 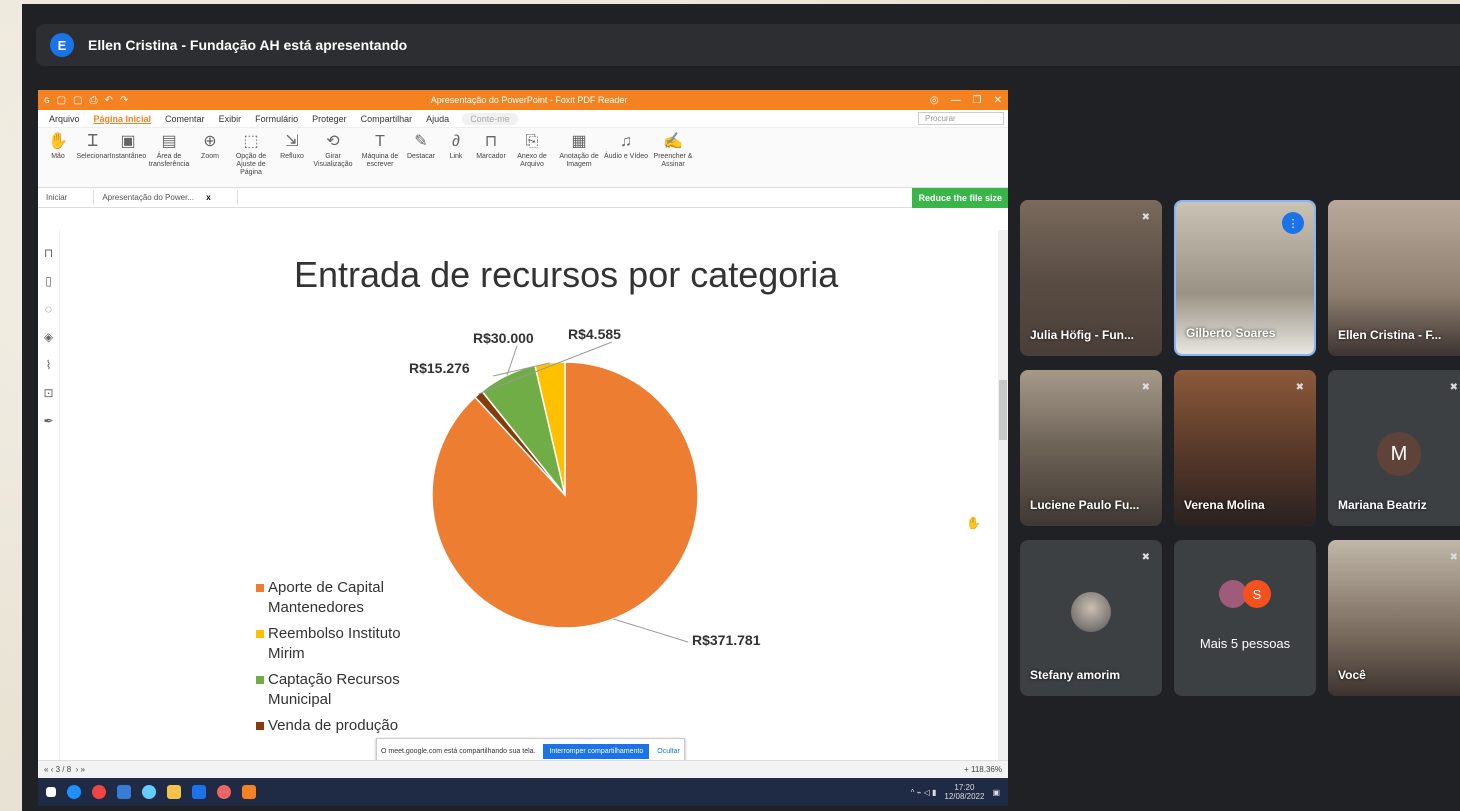 I want to click on status-bar: « ‹ 3 / 8 › » + 118.36%, so click(x=523, y=769).